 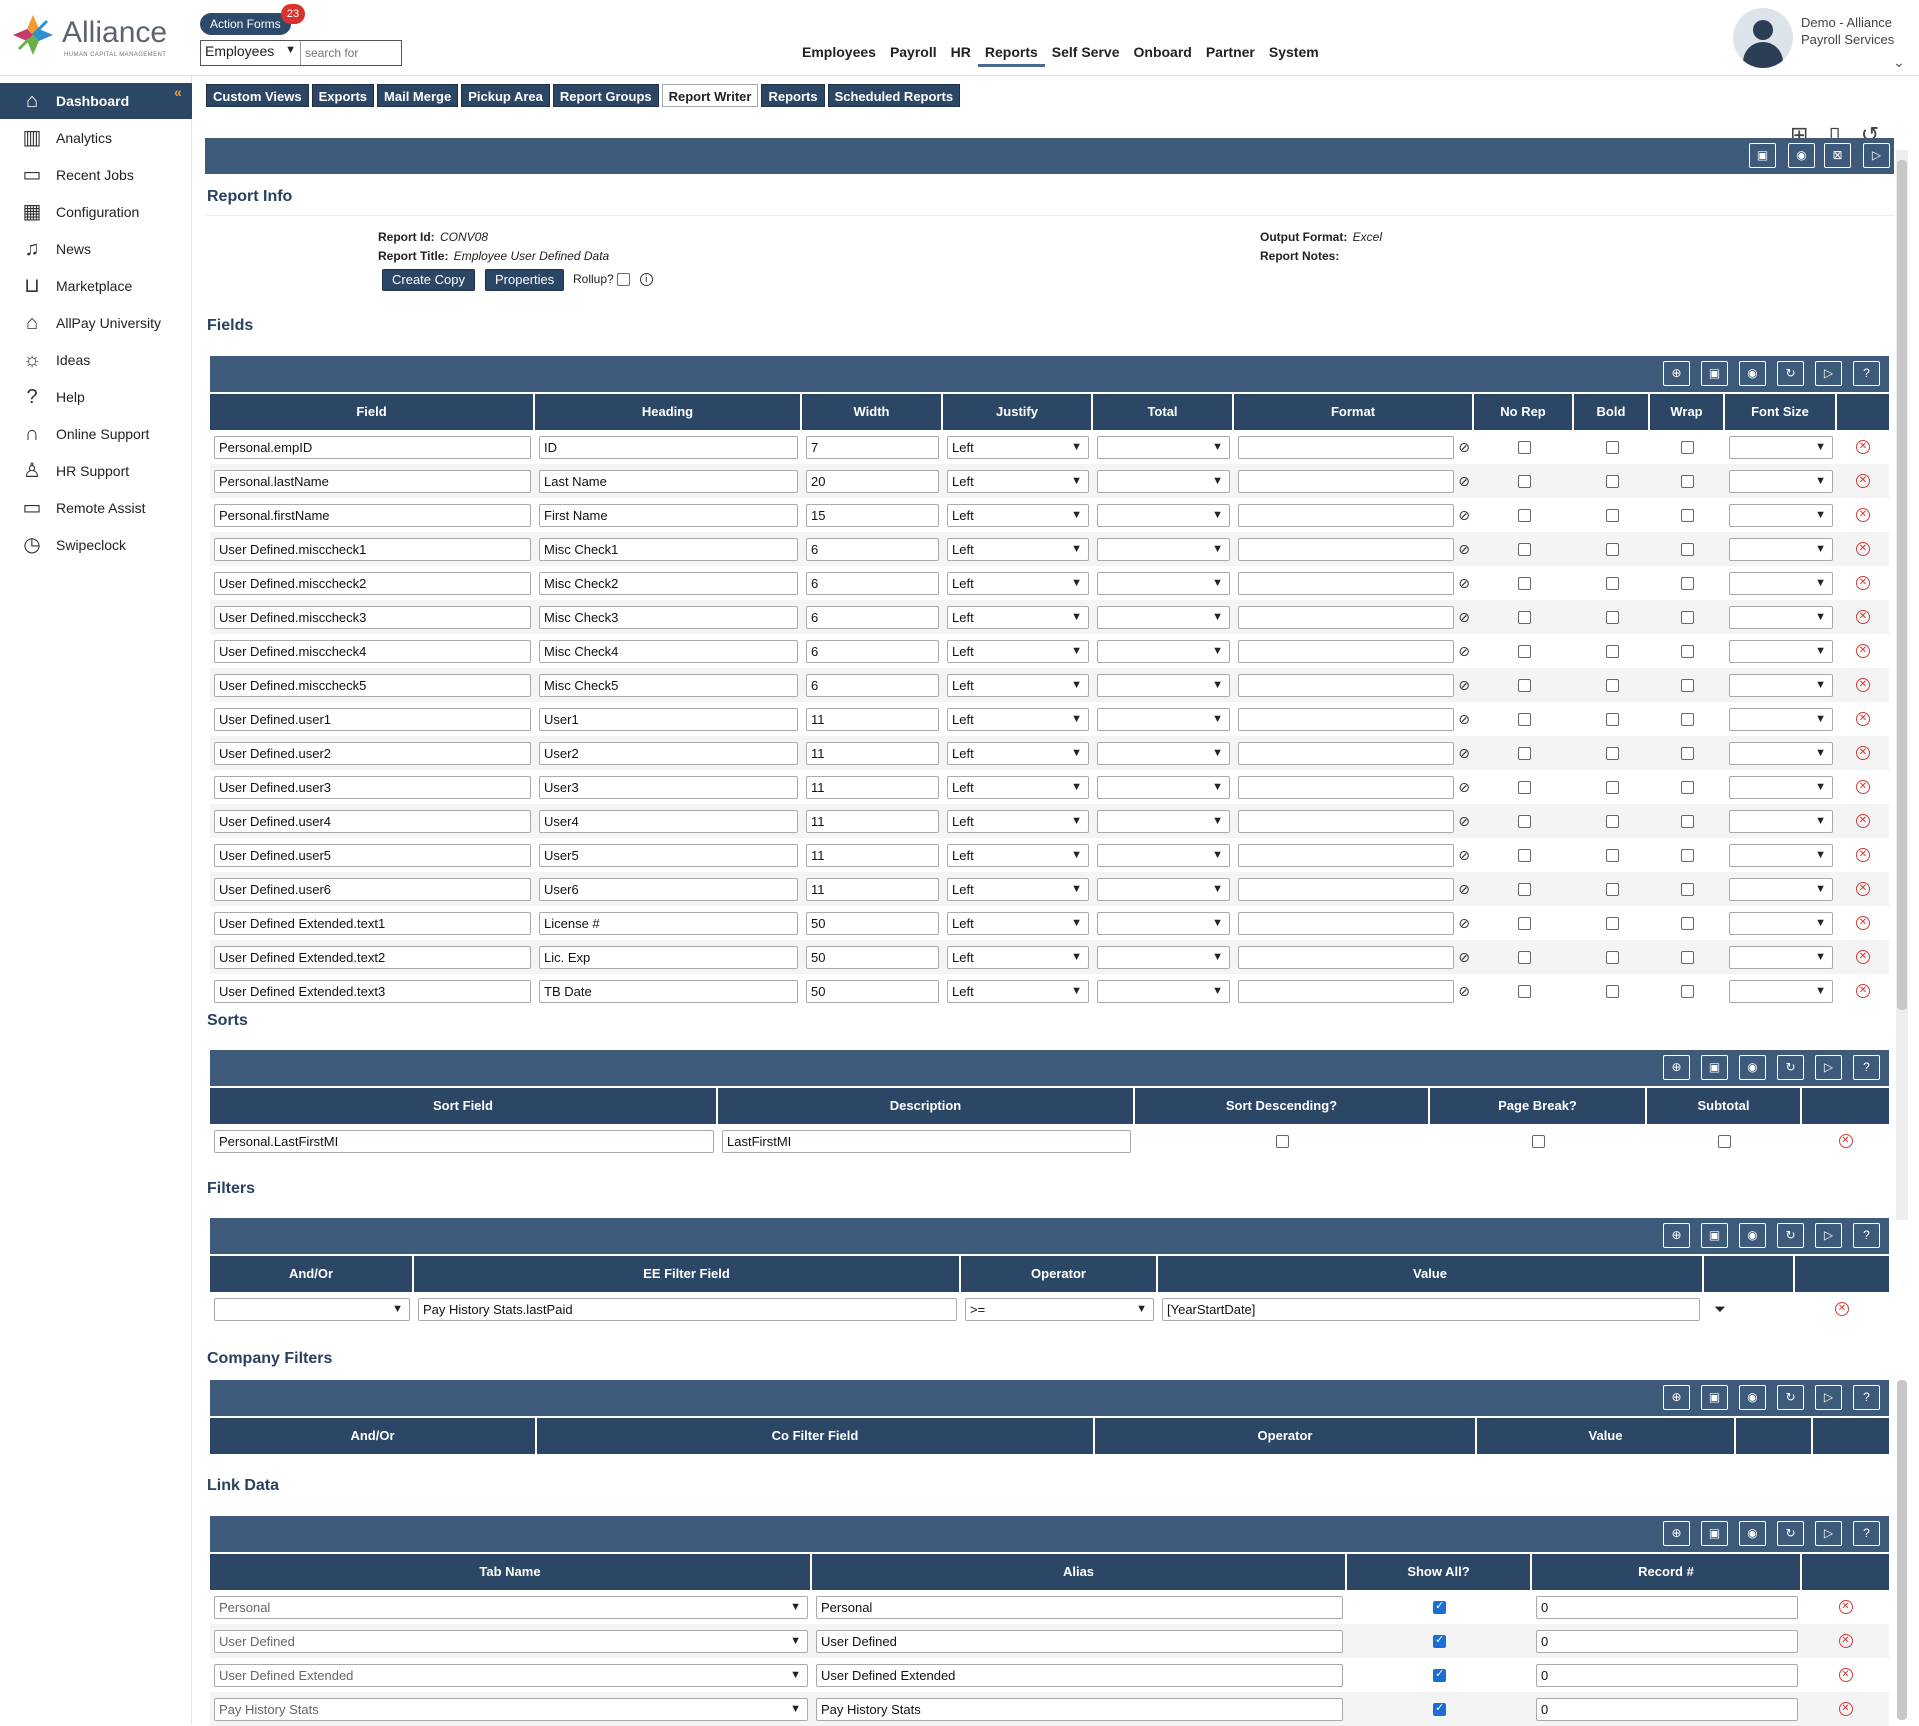 What do you see at coordinates (372, 855) in the screenshot?
I see `field-input: User Defined.user5` at bounding box center [372, 855].